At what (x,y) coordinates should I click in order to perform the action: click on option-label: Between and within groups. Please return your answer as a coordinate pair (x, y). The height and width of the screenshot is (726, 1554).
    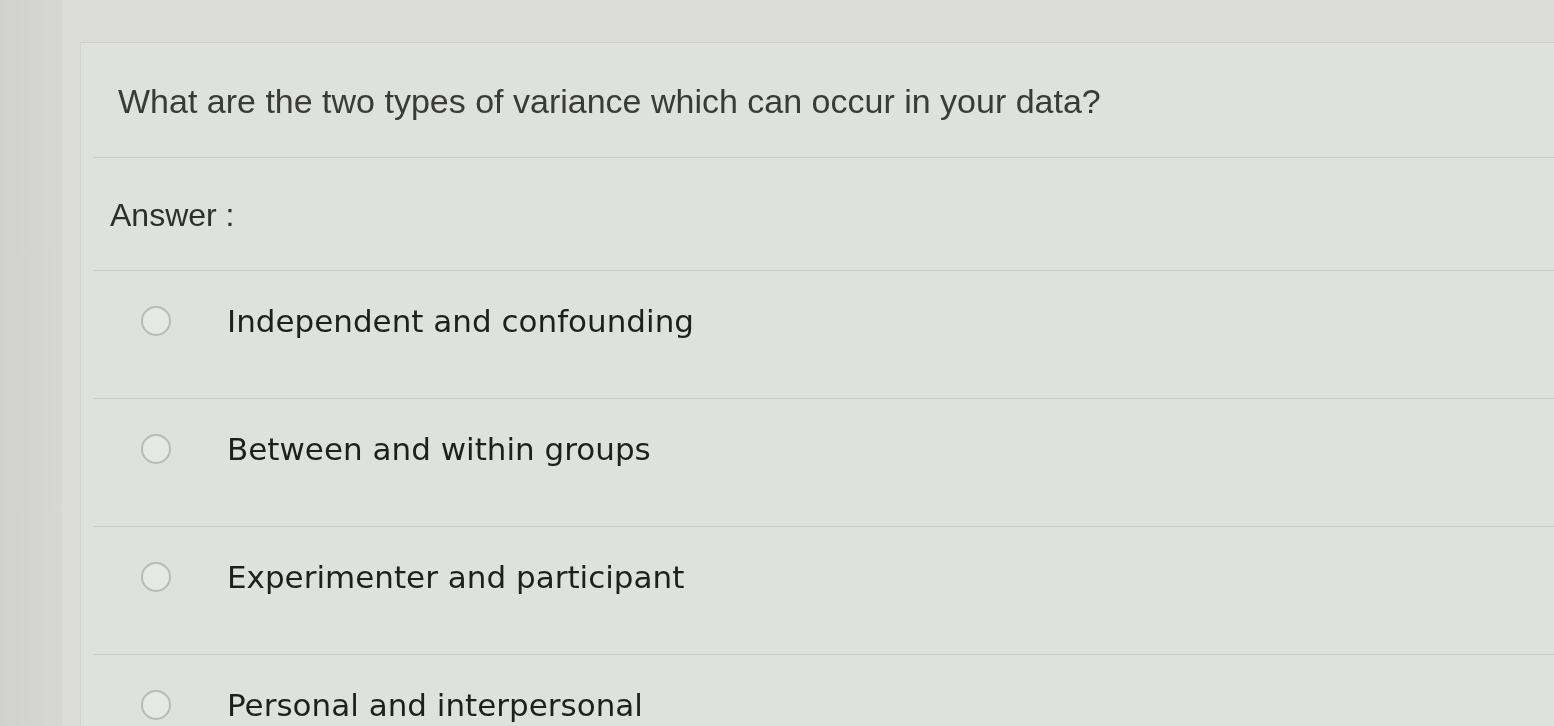
    Looking at the image, I should click on (439, 449).